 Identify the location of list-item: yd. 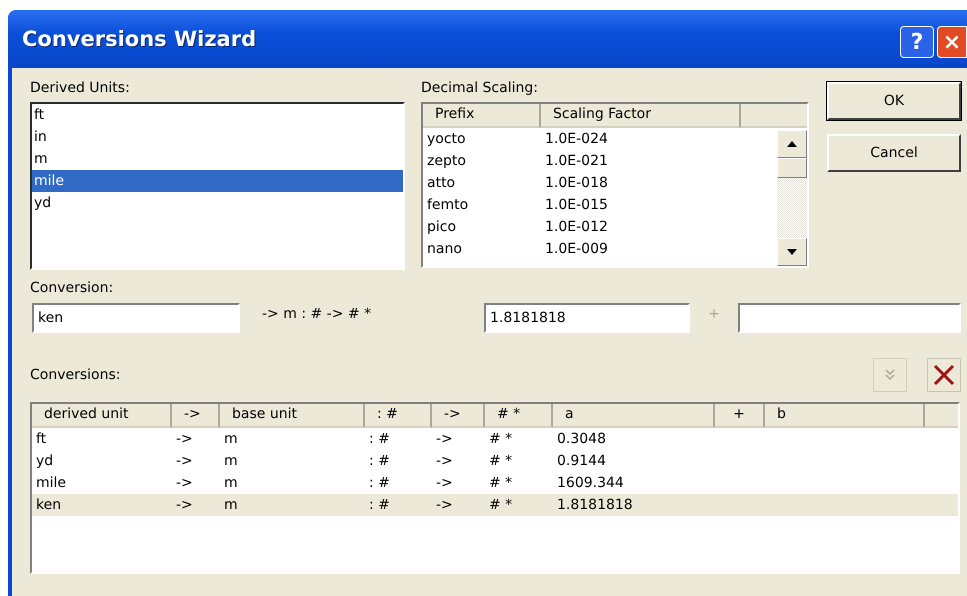
(217, 203).